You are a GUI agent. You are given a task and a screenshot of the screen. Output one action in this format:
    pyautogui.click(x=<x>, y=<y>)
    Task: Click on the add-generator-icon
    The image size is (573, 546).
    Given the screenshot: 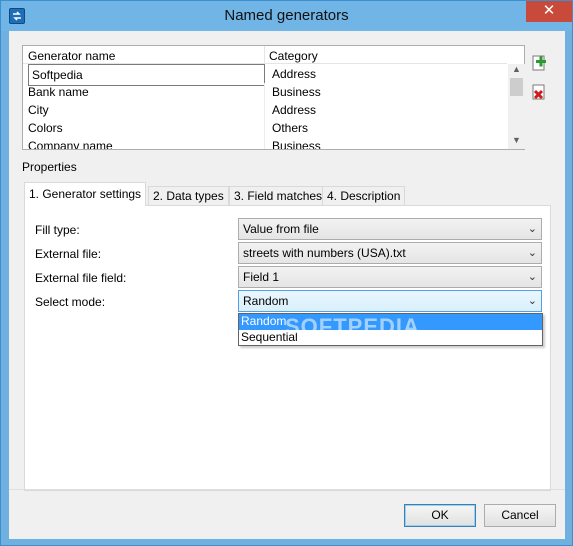 What is the action you would take?
    pyautogui.click(x=539, y=63)
    